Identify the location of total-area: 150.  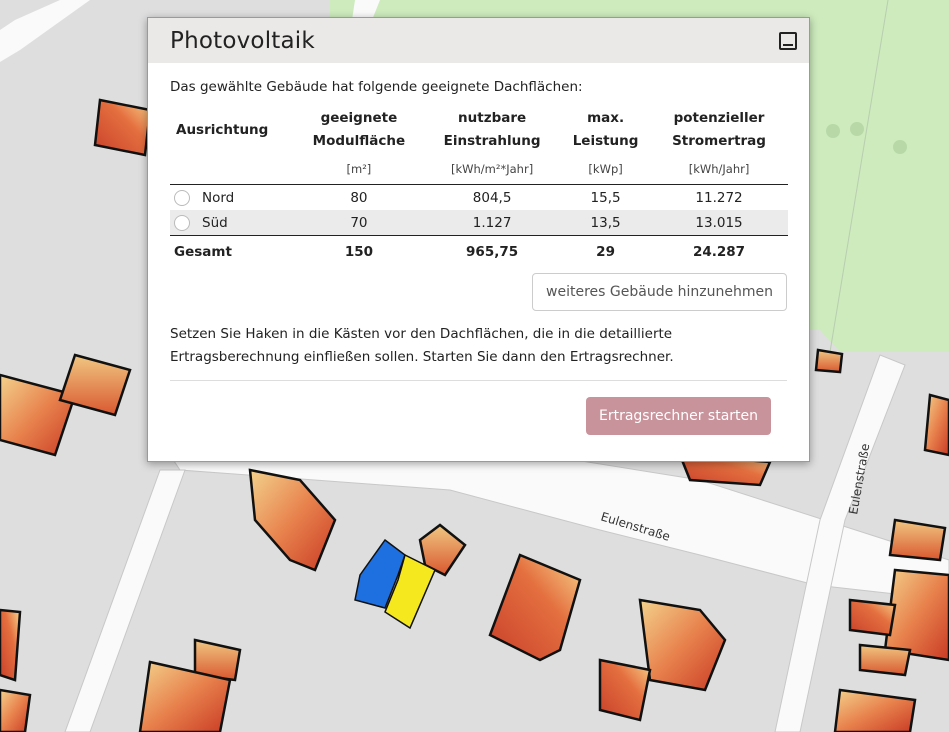
(359, 251).